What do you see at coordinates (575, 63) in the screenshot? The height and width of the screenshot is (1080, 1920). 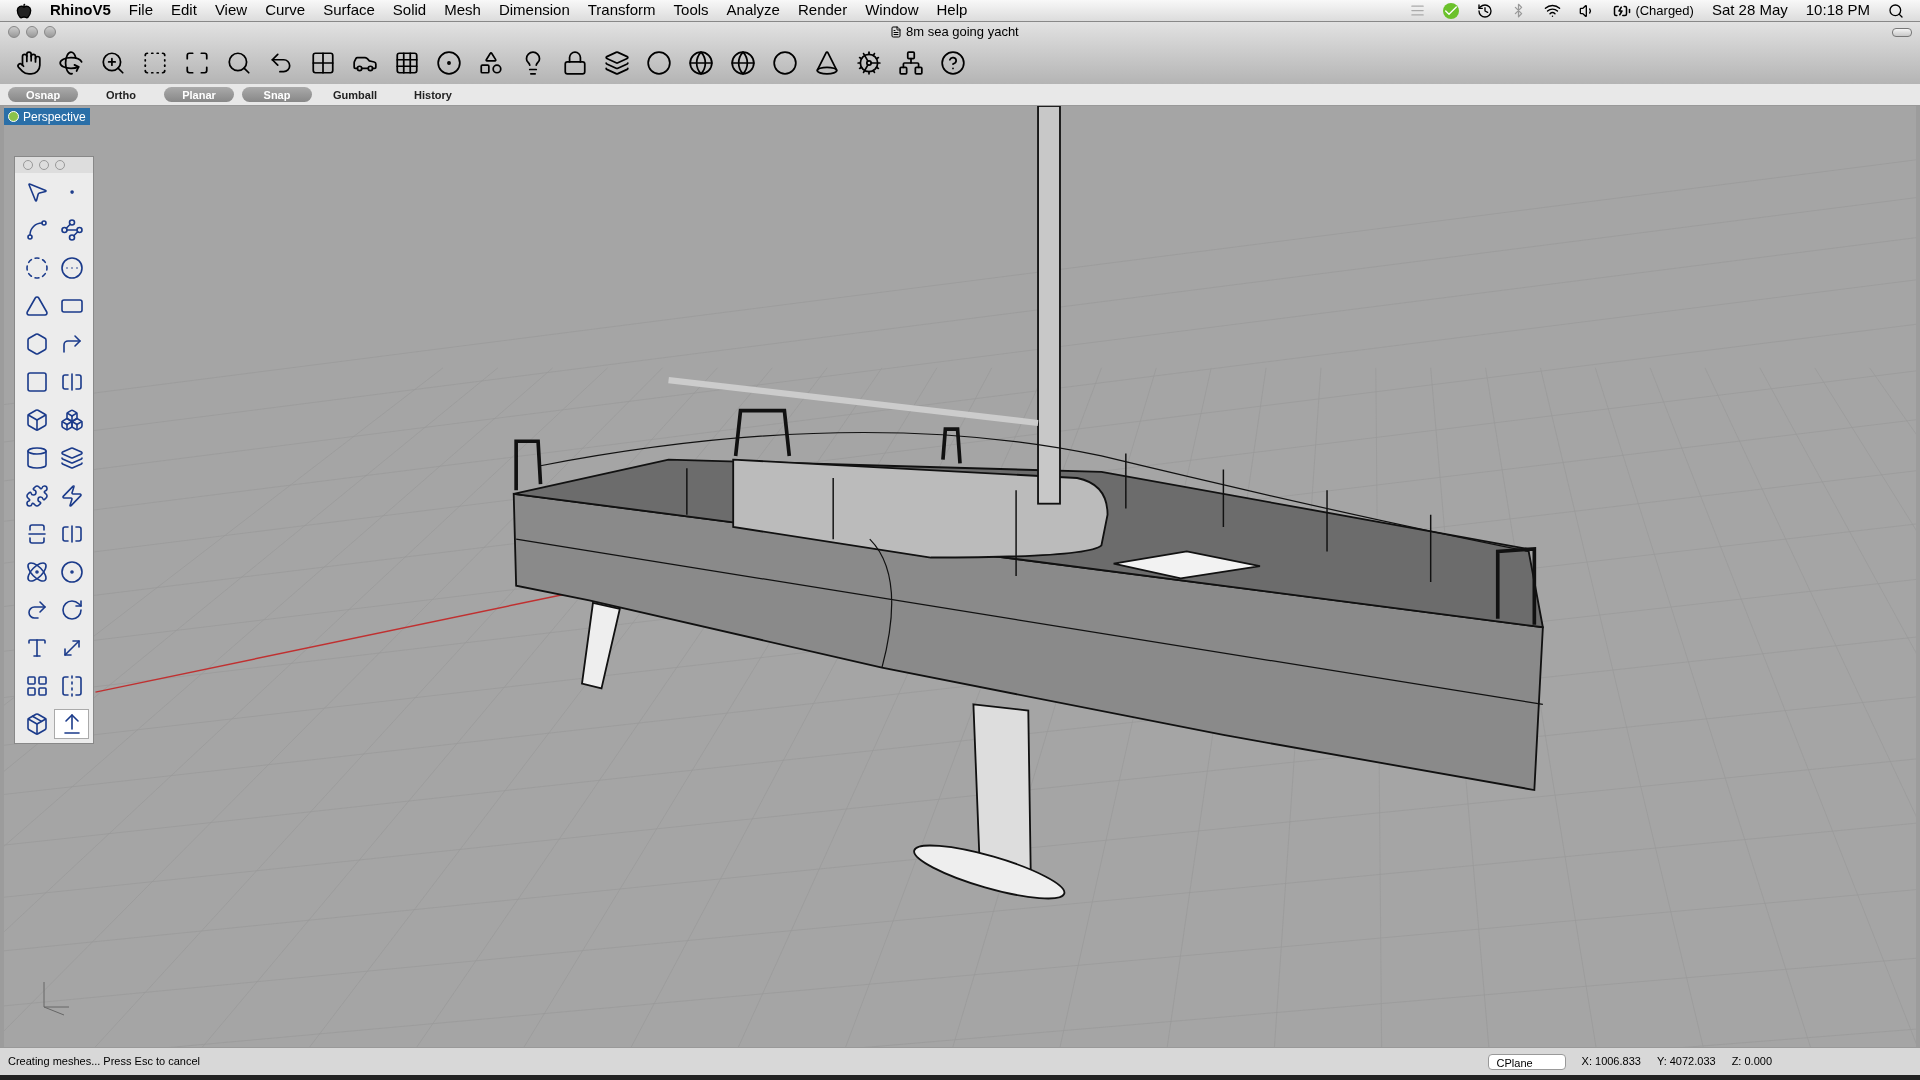 I see `lock-icon` at bounding box center [575, 63].